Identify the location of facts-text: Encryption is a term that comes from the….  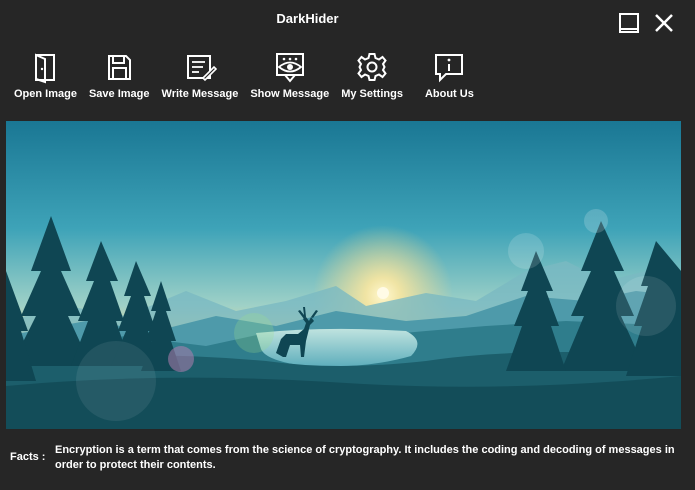
(365, 457).